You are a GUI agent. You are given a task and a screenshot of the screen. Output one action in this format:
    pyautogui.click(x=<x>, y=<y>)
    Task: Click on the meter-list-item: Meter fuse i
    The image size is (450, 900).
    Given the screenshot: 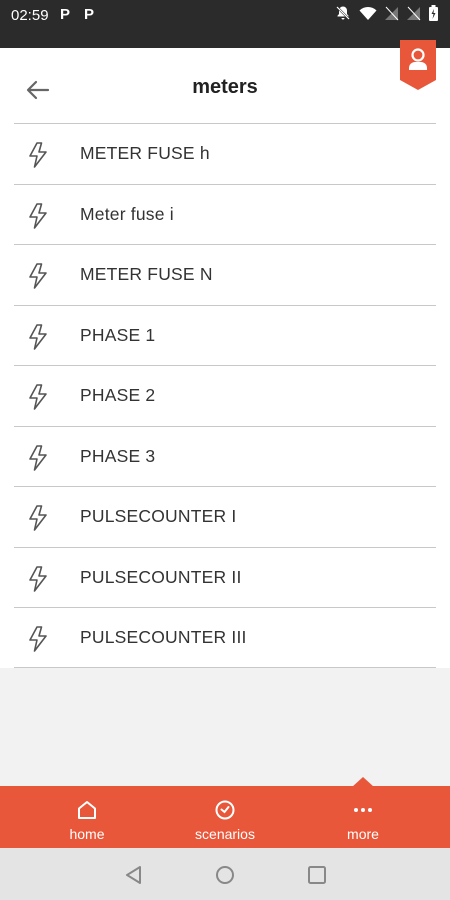 What is the action you would take?
    pyautogui.click(x=225, y=214)
    